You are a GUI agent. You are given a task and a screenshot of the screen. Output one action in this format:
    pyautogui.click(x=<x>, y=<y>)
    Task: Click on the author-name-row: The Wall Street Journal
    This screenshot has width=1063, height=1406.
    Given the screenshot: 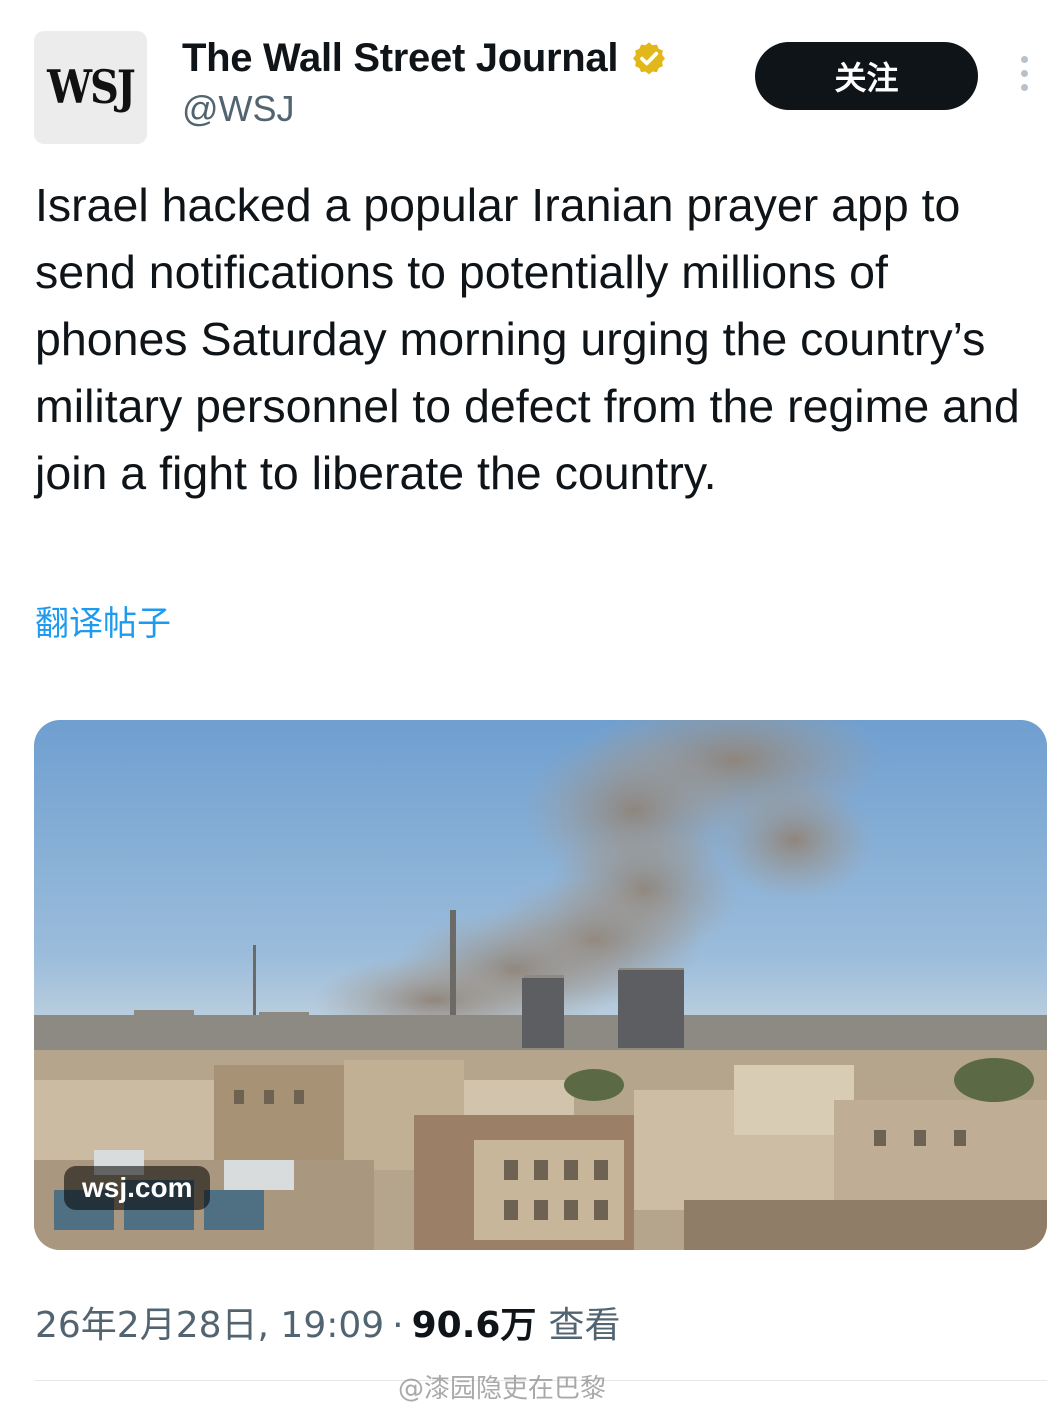 What is the action you would take?
    pyautogui.click(x=425, y=58)
    